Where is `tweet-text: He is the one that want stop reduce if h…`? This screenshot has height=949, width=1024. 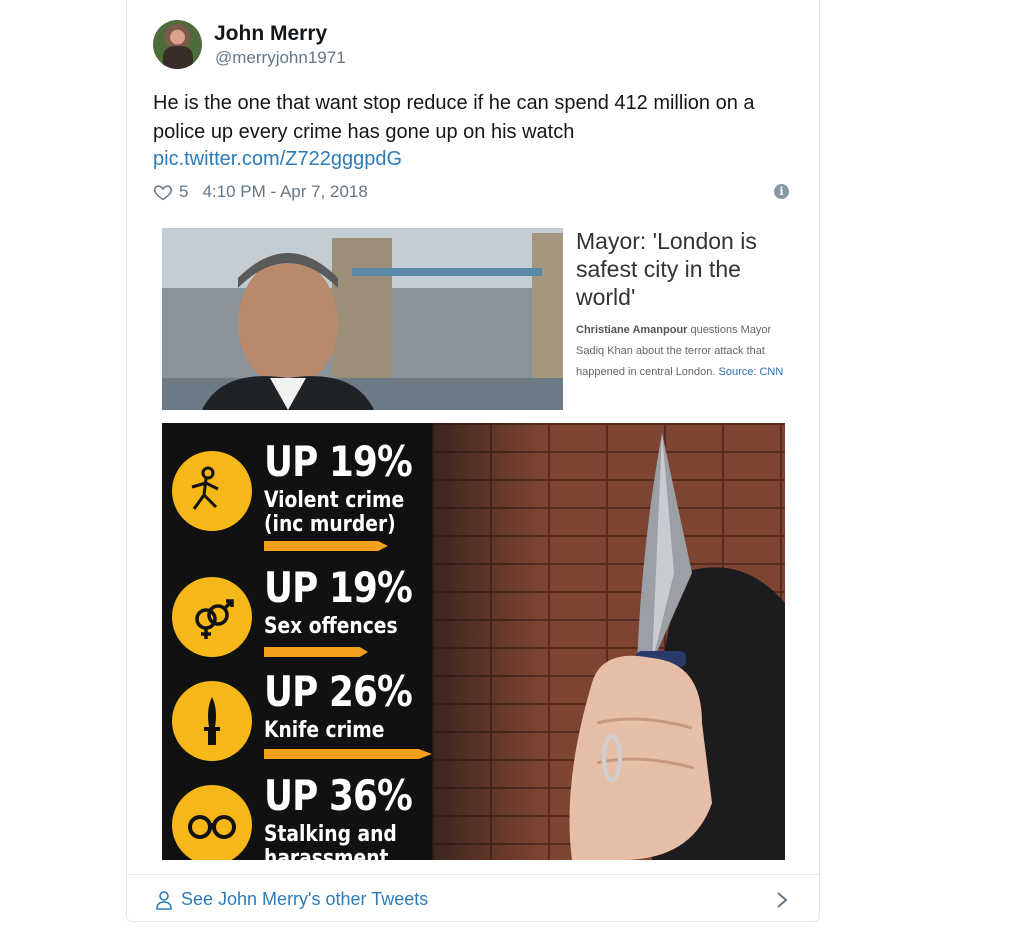 tweet-text: He is the one that want stop reduce if h… is located at coordinates (454, 117).